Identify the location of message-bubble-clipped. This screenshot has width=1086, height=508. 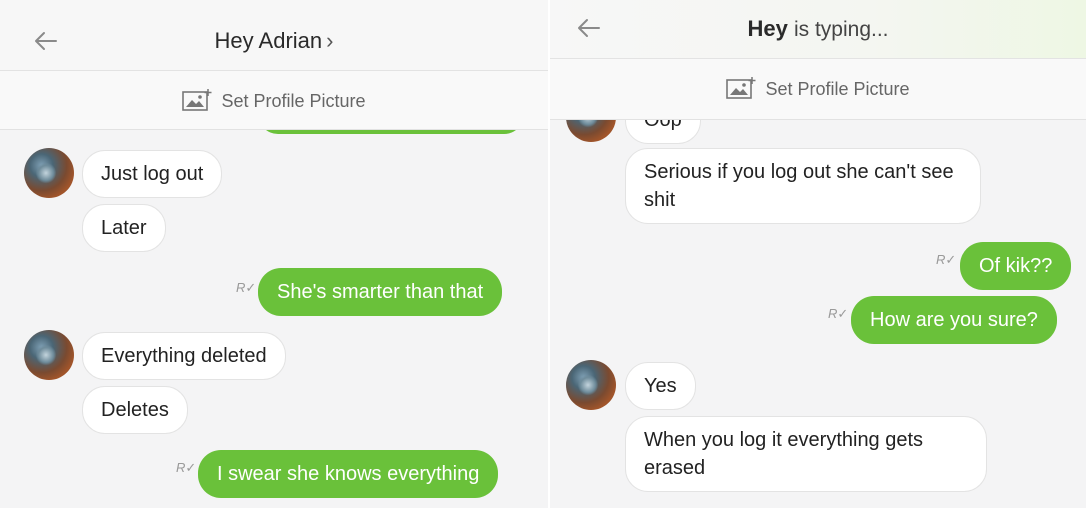
(391, 132).